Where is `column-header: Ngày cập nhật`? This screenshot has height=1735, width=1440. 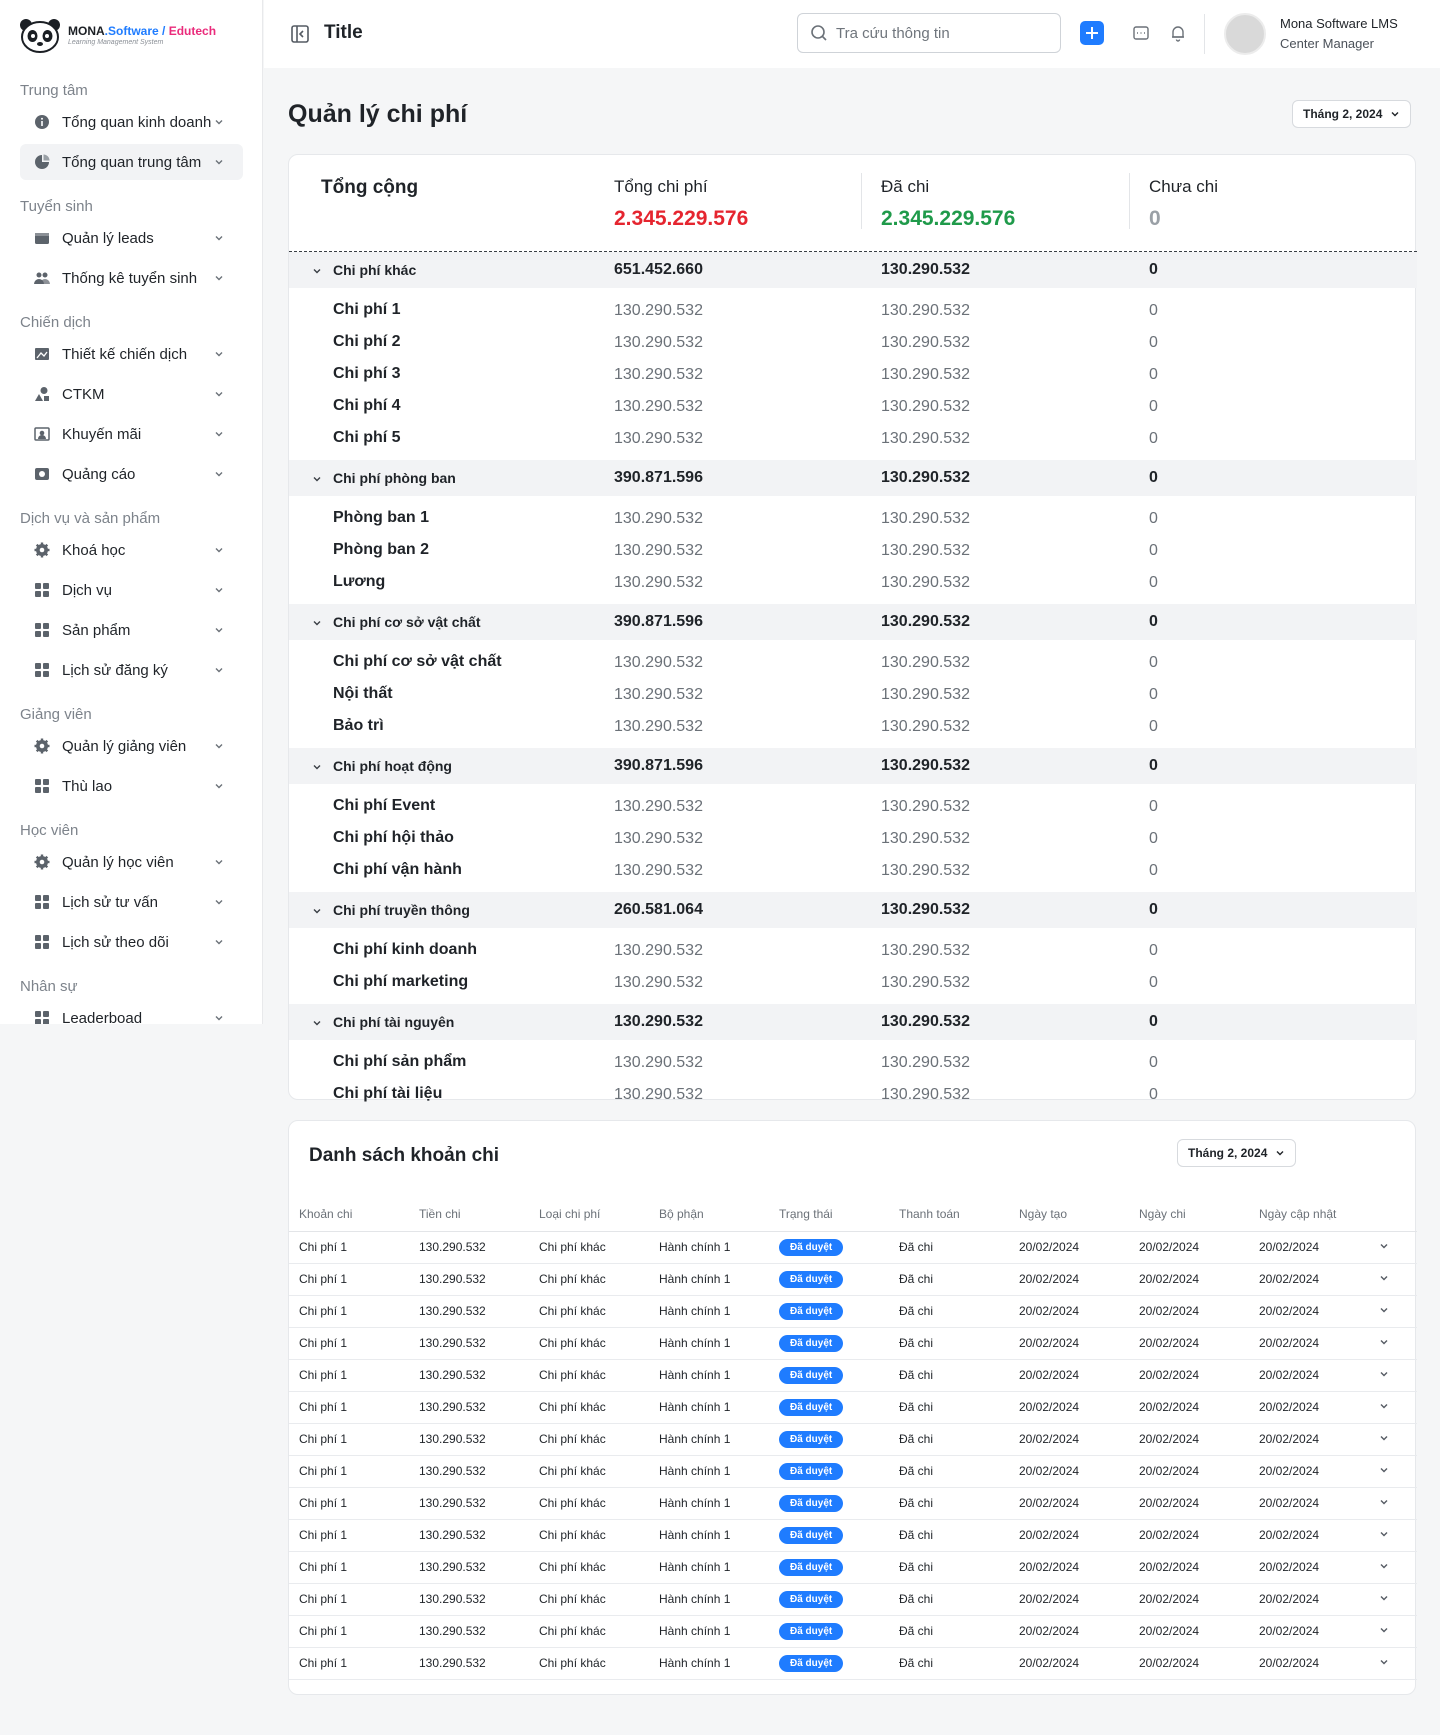
column-header: Ngày cập nhật is located at coordinates (1309, 1214).